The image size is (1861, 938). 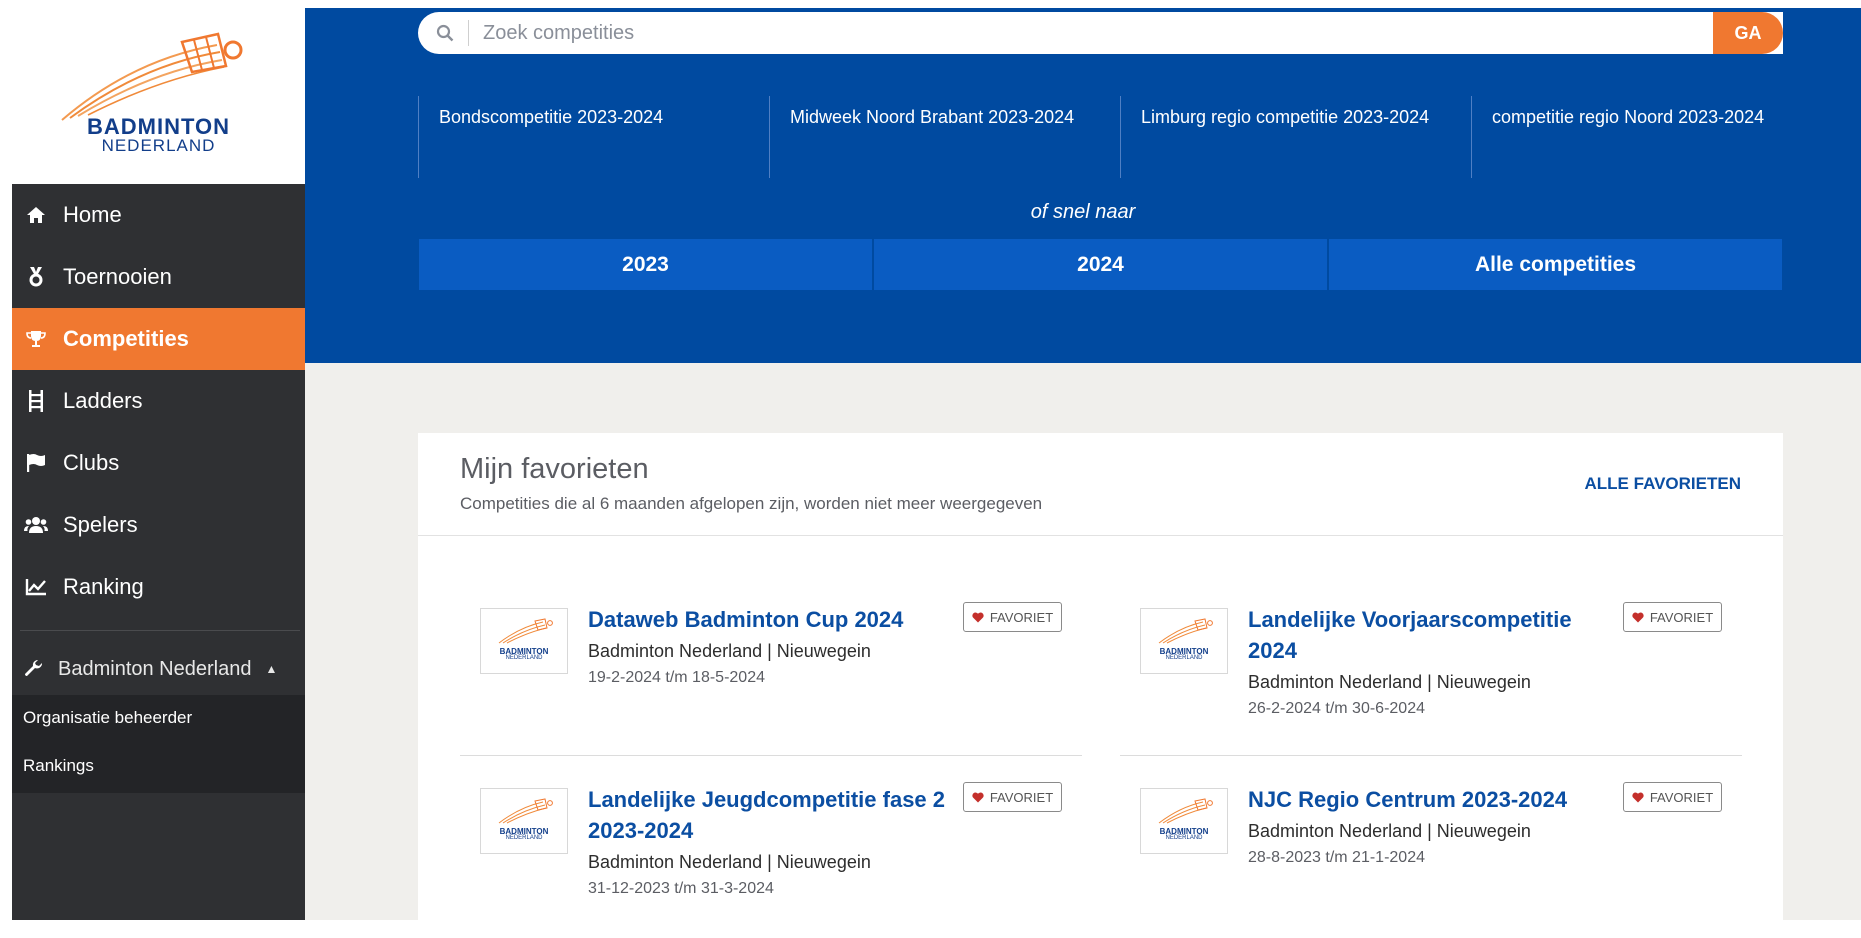 I want to click on nav-section-badminton-nederland: Badminton Nederland ▲, so click(x=158, y=669).